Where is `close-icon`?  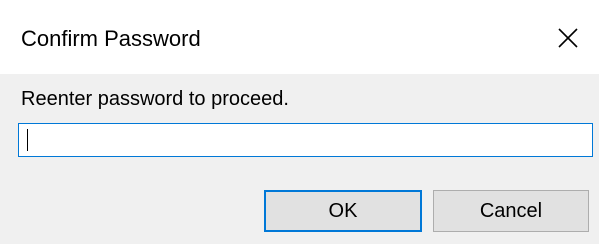 close-icon is located at coordinates (568, 38).